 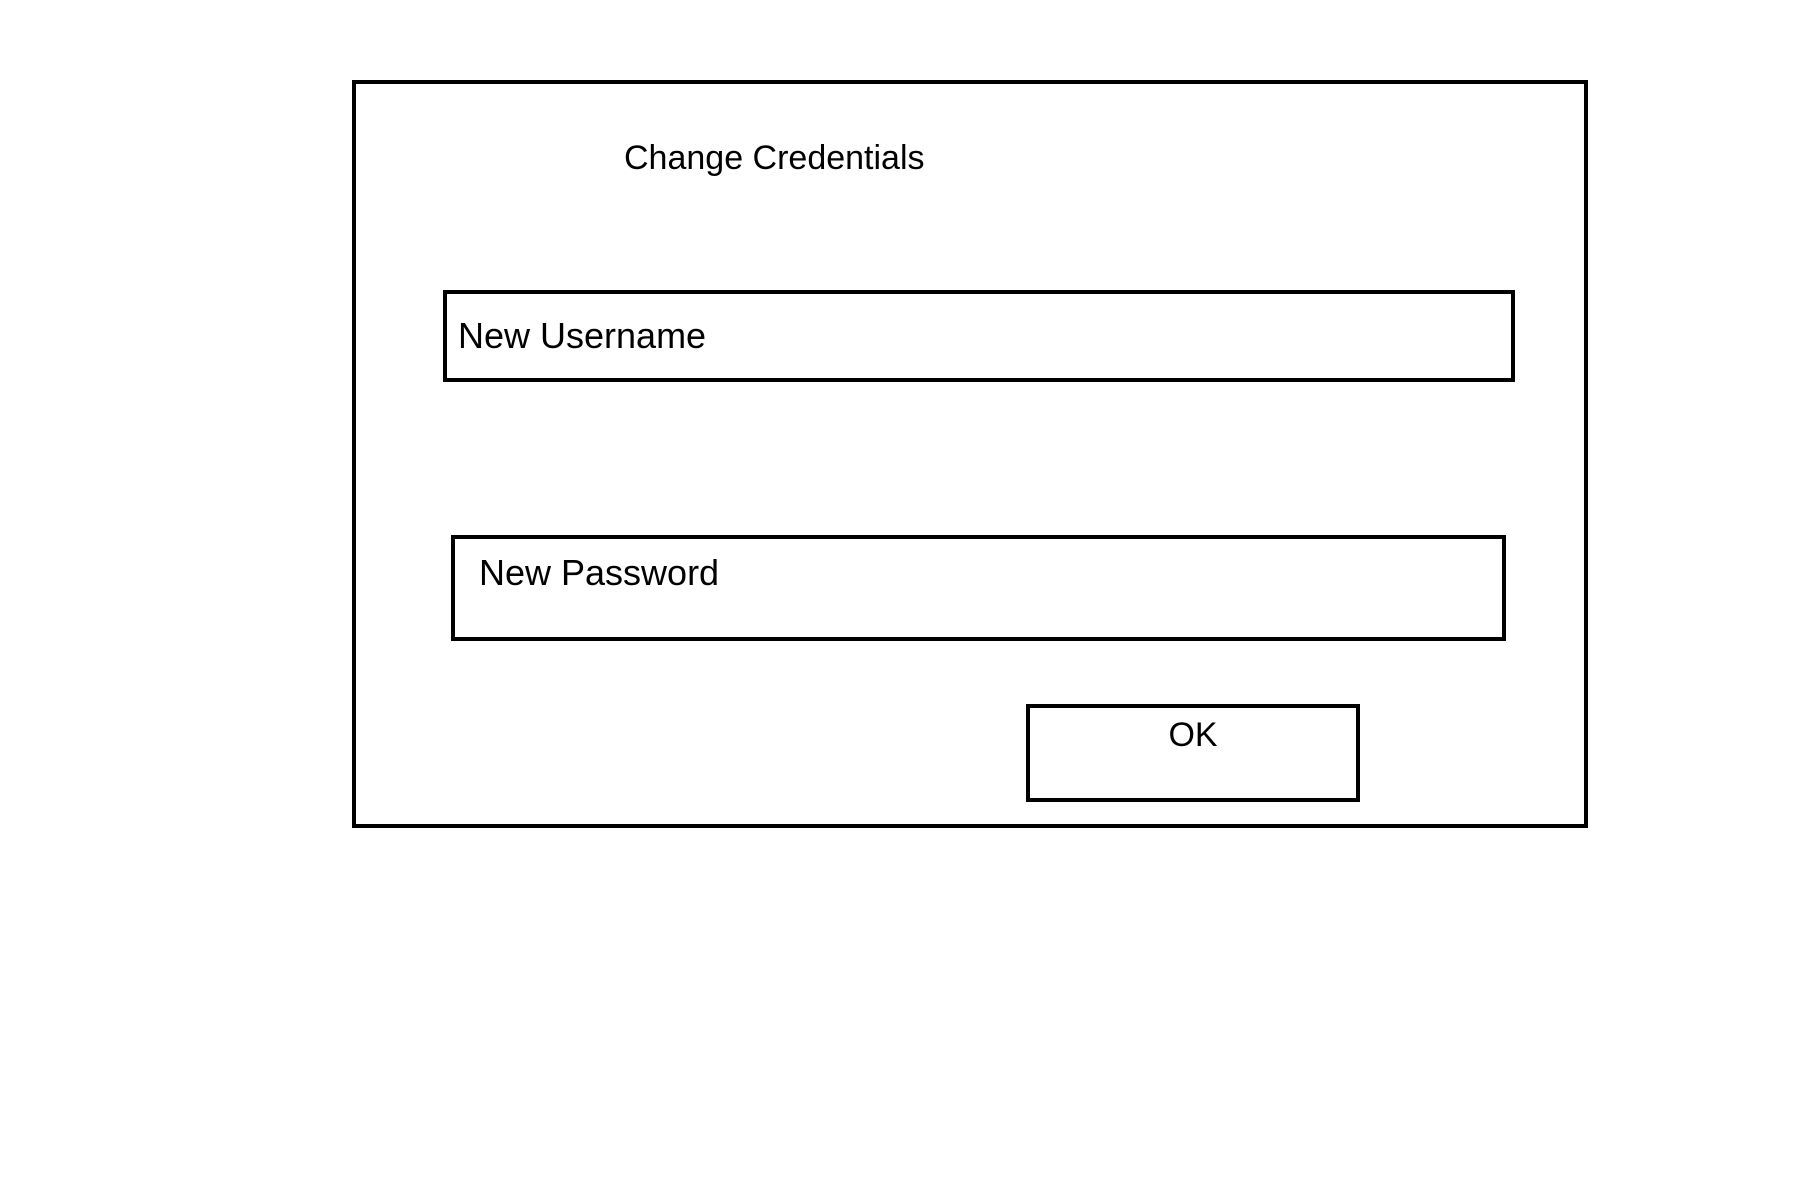 I want to click on new-password-input, so click(x=978, y=588).